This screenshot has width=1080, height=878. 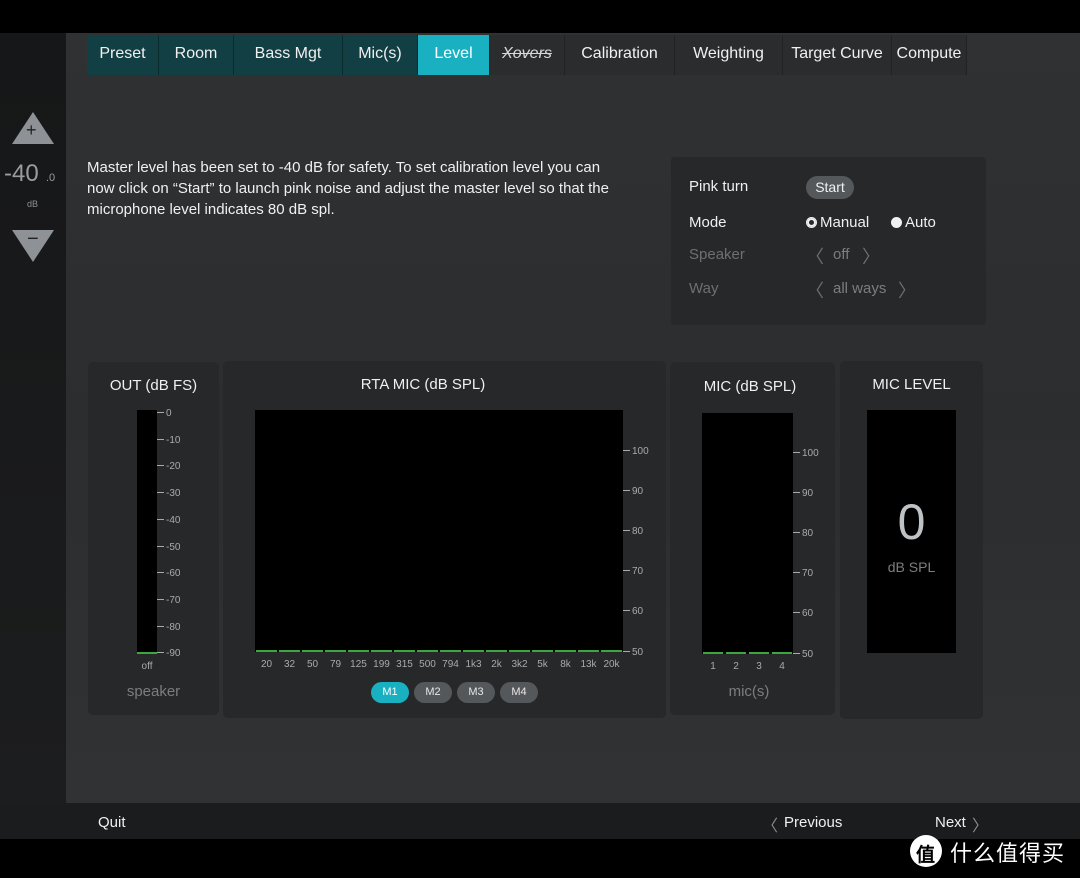 What do you see at coordinates (168, 547) in the screenshot?
I see `out-meter-tick: -50` at bounding box center [168, 547].